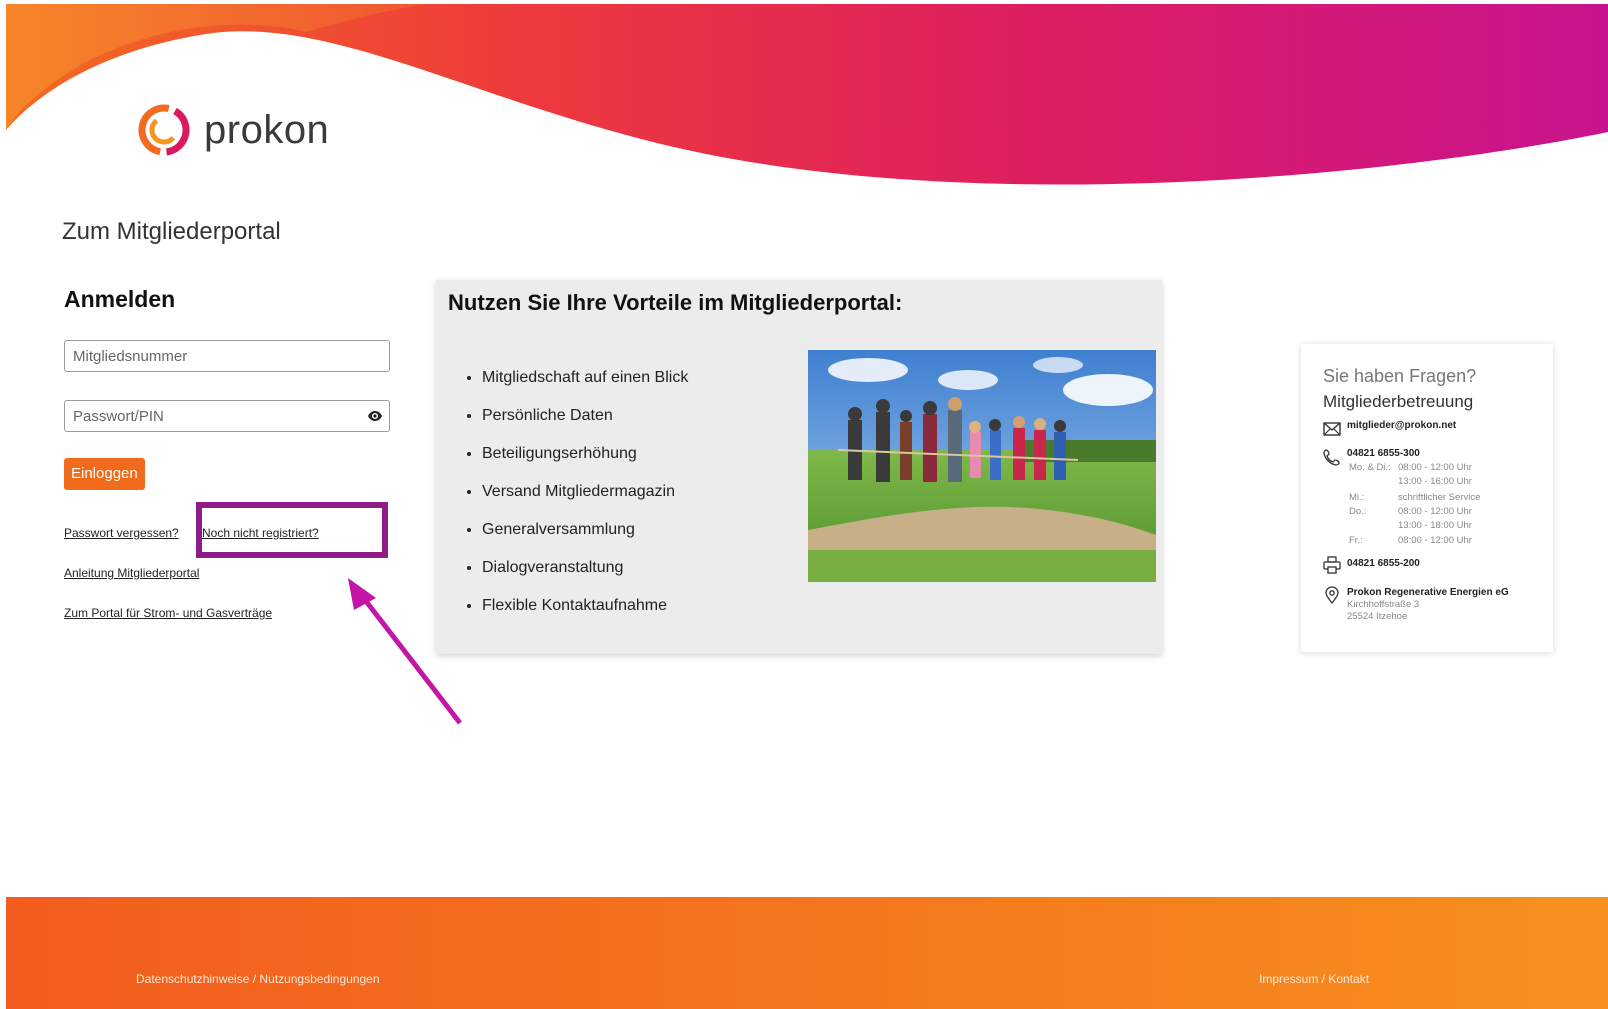 The image size is (1608, 1009). What do you see at coordinates (1314, 979) in the screenshot?
I see `imprint-contact-link: Impressum / Kontakt` at bounding box center [1314, 979].